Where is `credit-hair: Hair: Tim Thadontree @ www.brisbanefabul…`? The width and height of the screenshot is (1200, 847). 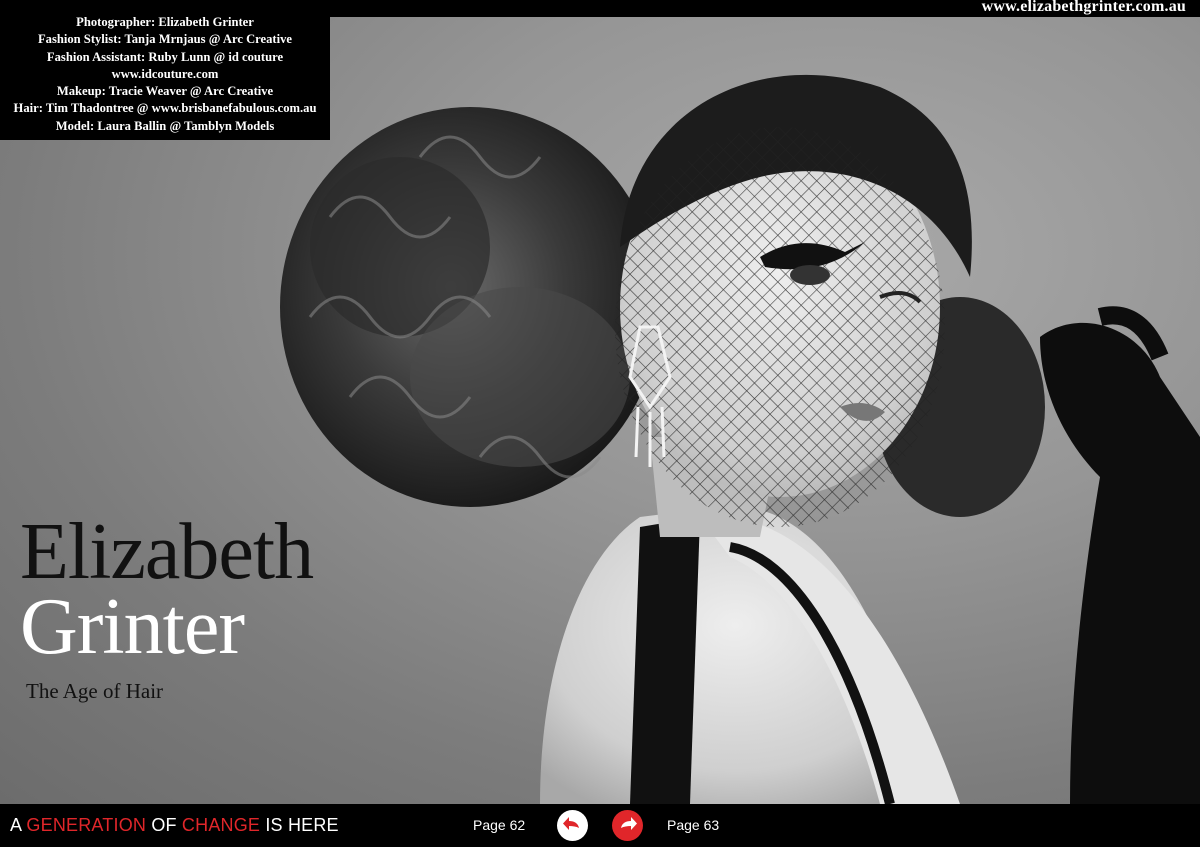 credit-hair: Hair: Tim Thadontree @ www.brisbanefabul… is located at coordinates (165, 108).